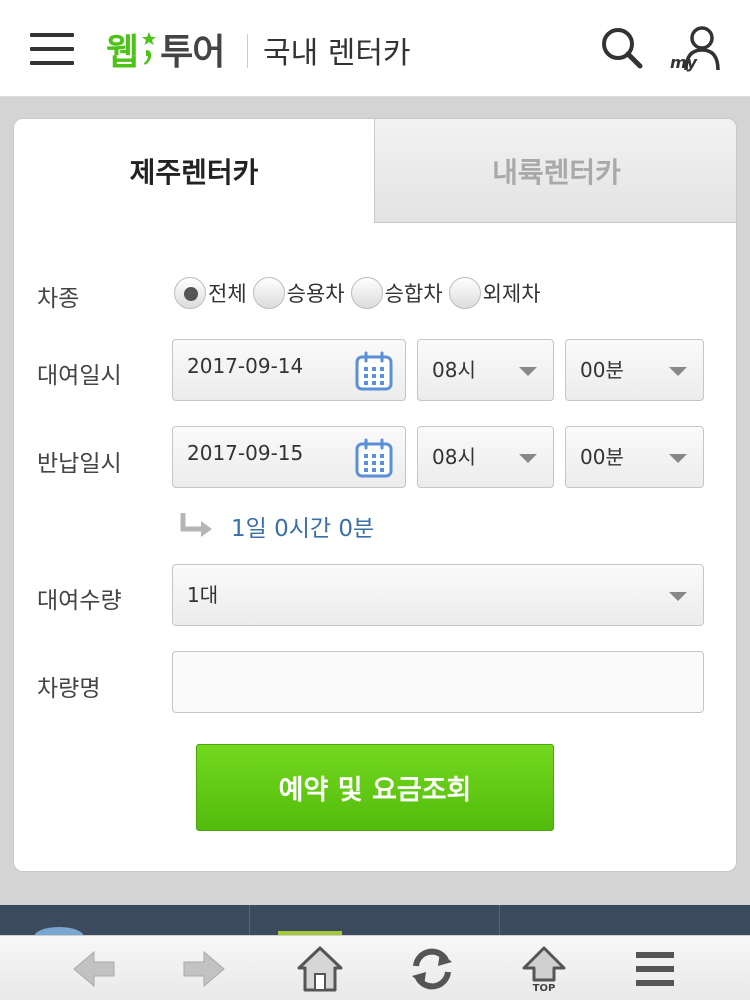  Describe the element at coordinates (289, 457) in the screenshot. I see `return-date-field: 2017-09-15` at that location.